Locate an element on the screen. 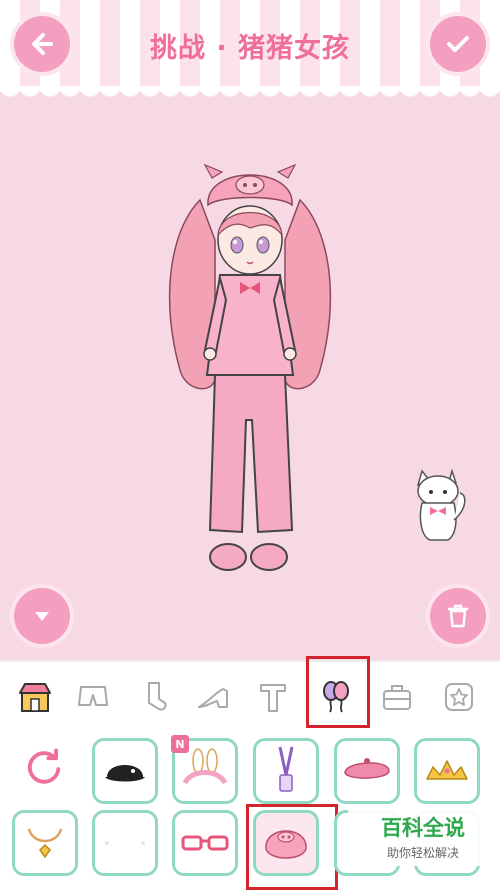 The width and height of the screenshot is (500, 890). tab-socks is located at coordinates (153, 697).